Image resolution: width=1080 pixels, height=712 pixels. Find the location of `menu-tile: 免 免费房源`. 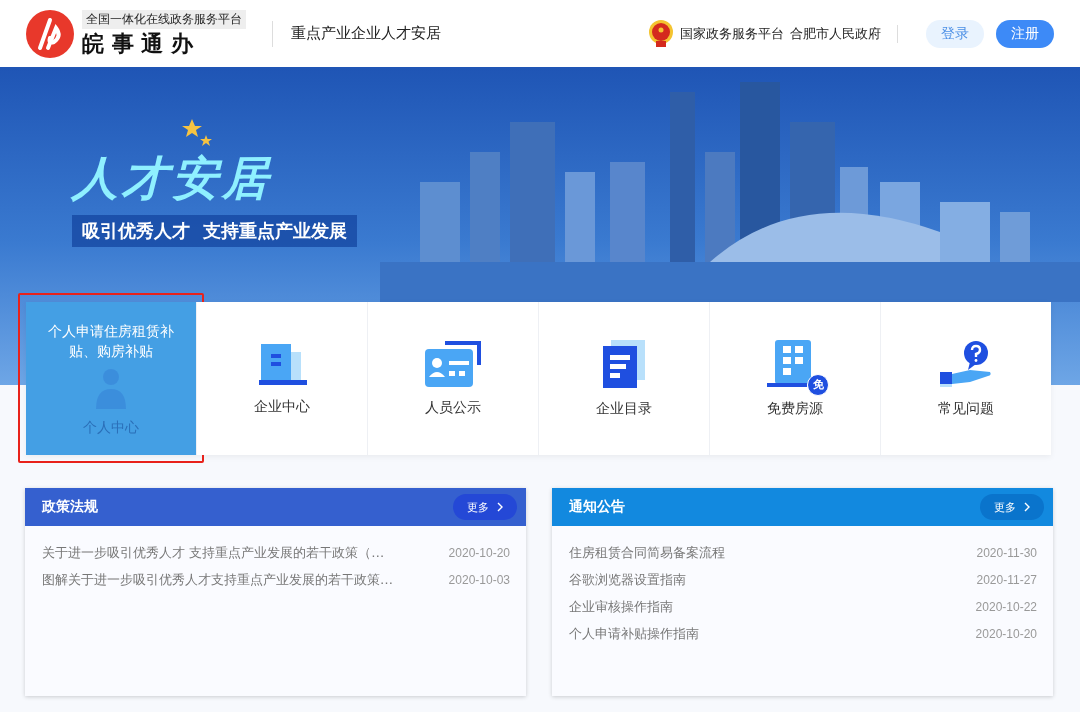

menu-tile: 免 免费房源 is located at coordinates (795, 378).